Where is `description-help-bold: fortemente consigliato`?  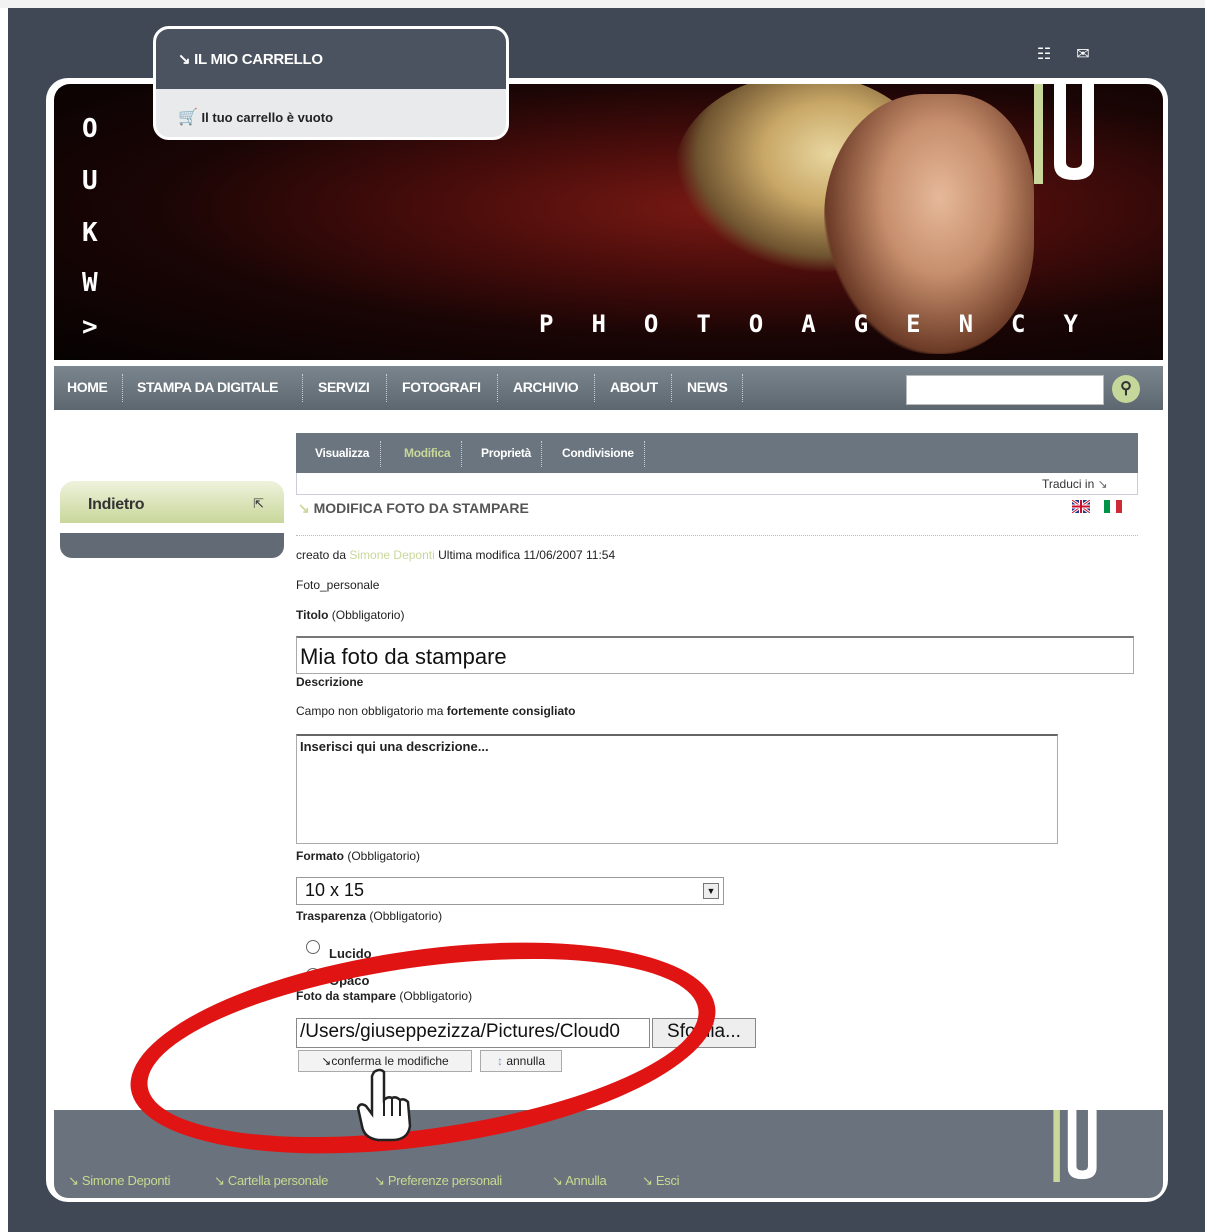
description-help-bold: fortemente consigliato is located at coordinates (511, 711).